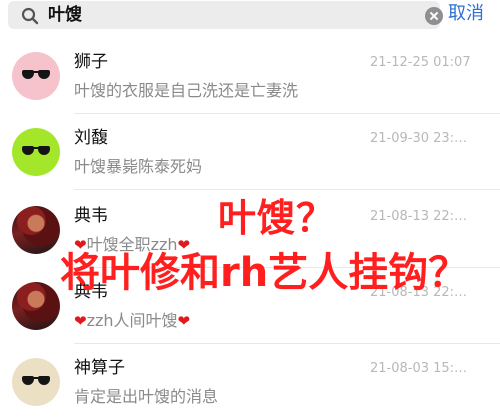  What do you see at coordinates (225, 15) in the screenshot?
I see `search-field: 叶馊` at bounding box center [225, 15].